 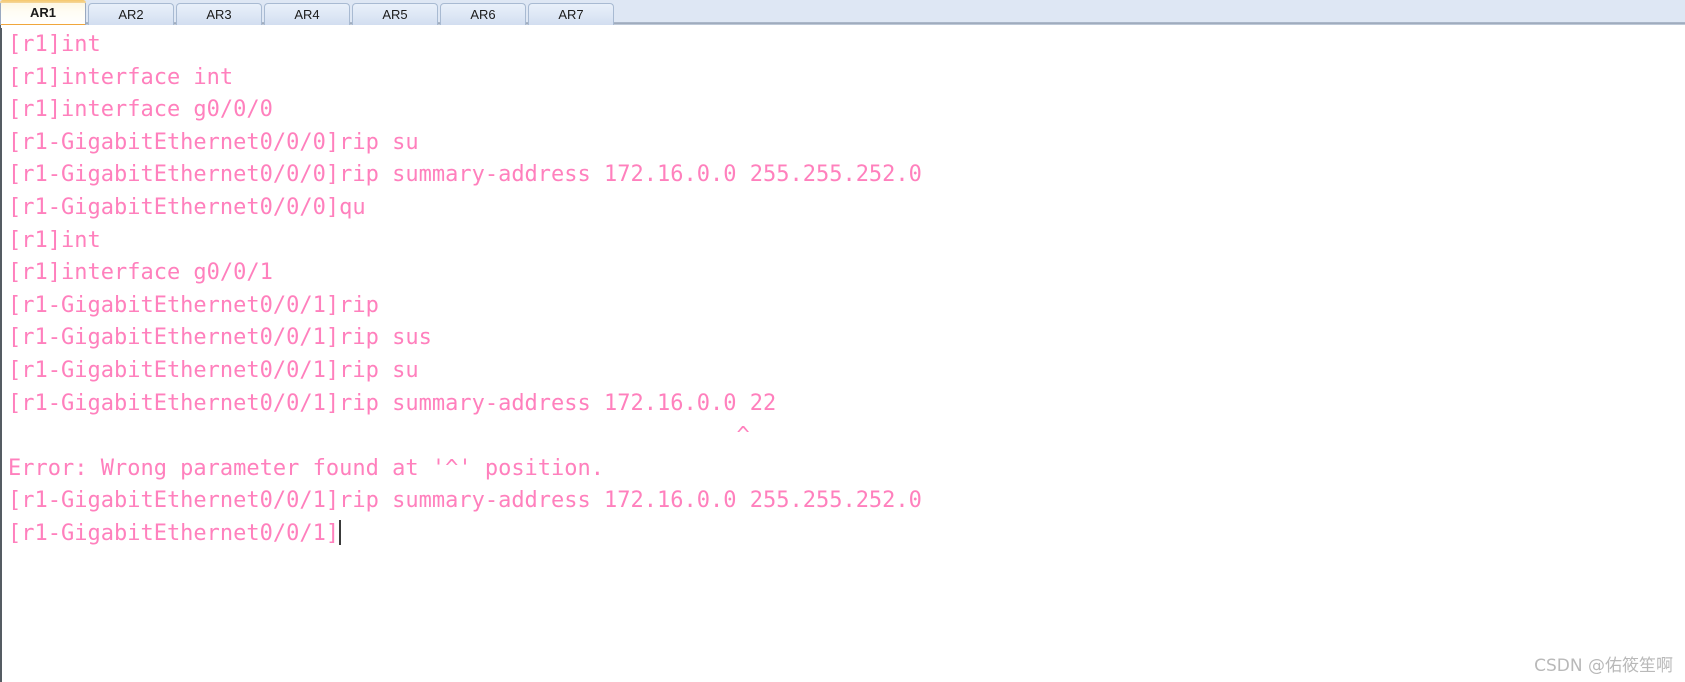 I want to click on tab-ar2: AR2, so click(x=131, y=14).